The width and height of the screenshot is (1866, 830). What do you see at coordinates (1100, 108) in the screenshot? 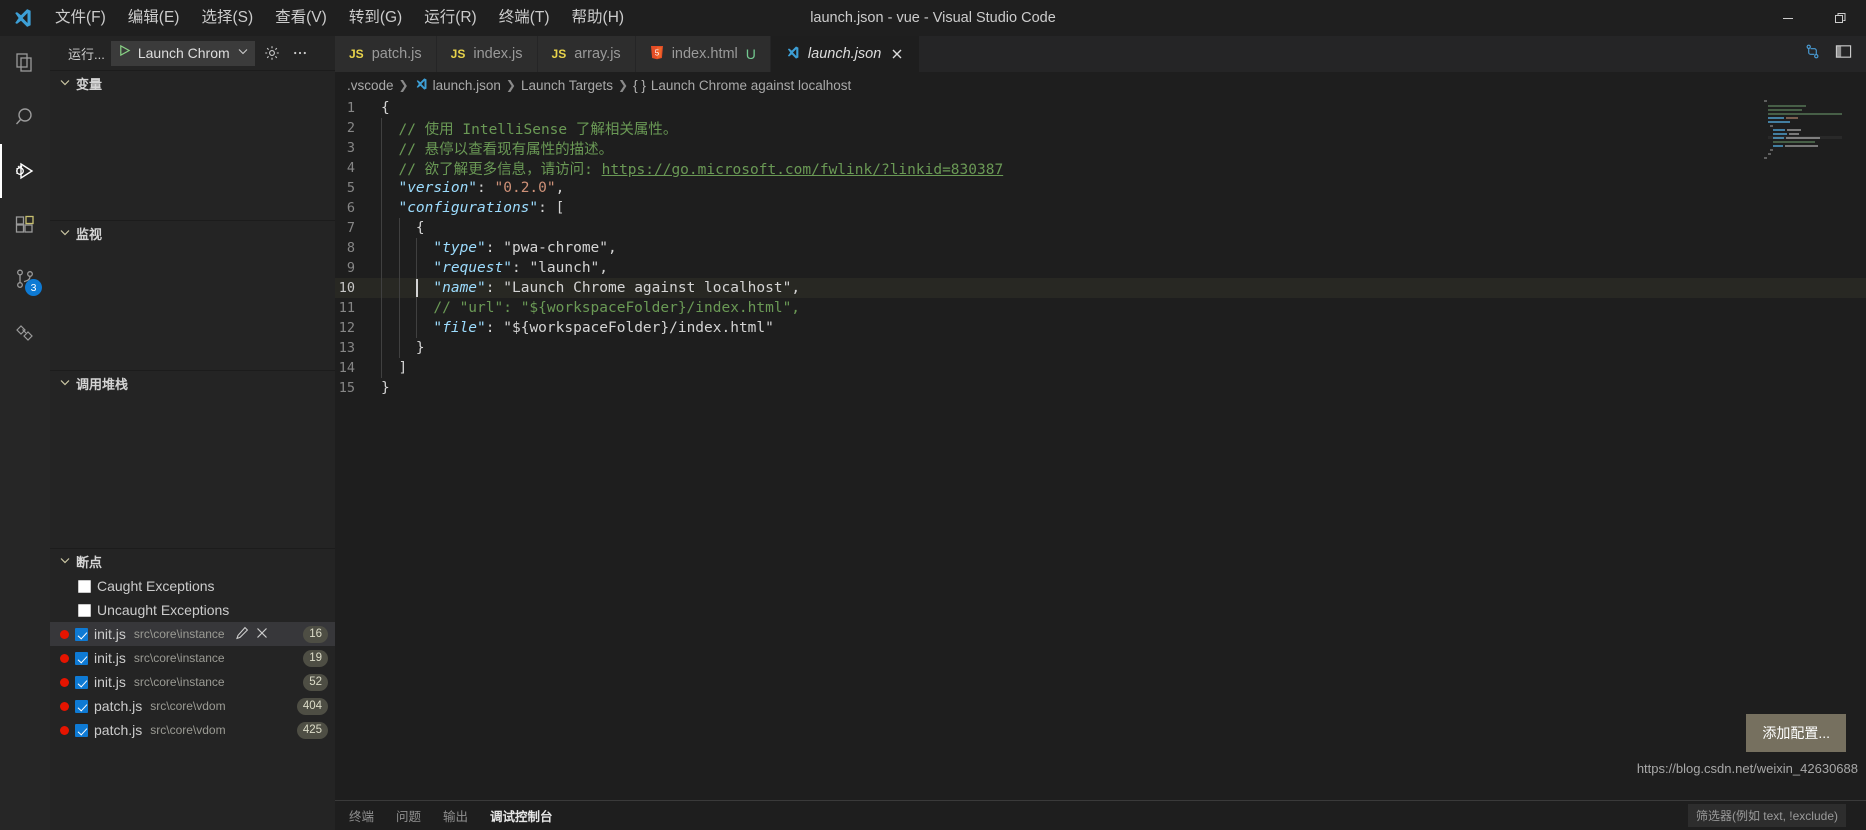
I see `code-line: 1{` at bounding box center [1100, 108].